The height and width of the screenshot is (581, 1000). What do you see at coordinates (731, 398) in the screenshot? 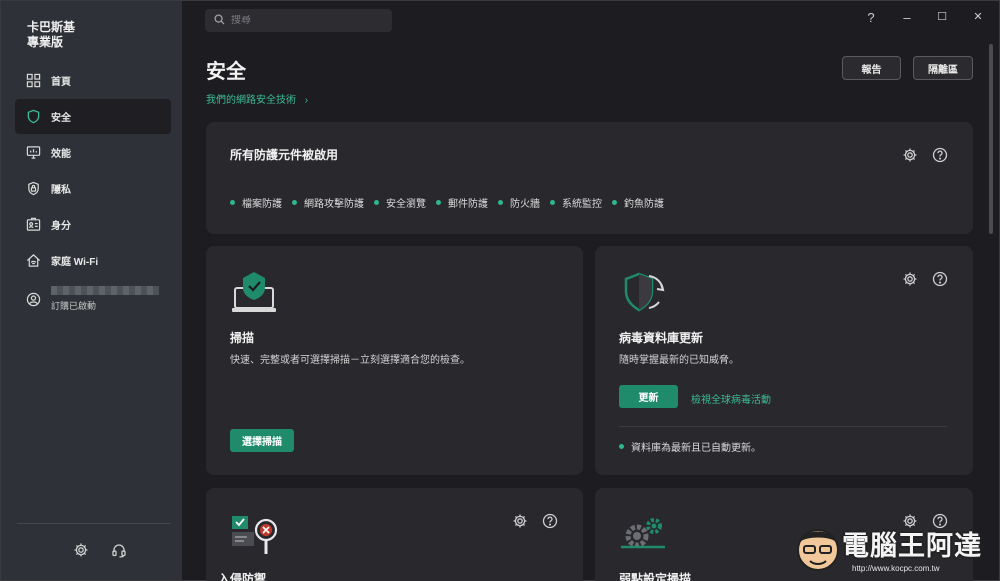
I see `global-virus-activity-link: 檢視全球病毒活動` at bounding box center [731, 398].